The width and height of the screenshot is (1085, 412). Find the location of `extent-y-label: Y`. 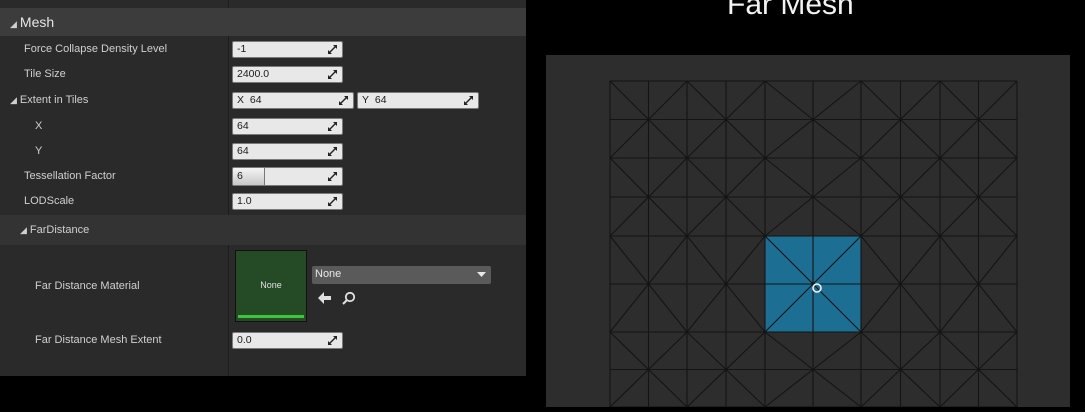

extent-y-label: Y is located at coordinates (39, 151).